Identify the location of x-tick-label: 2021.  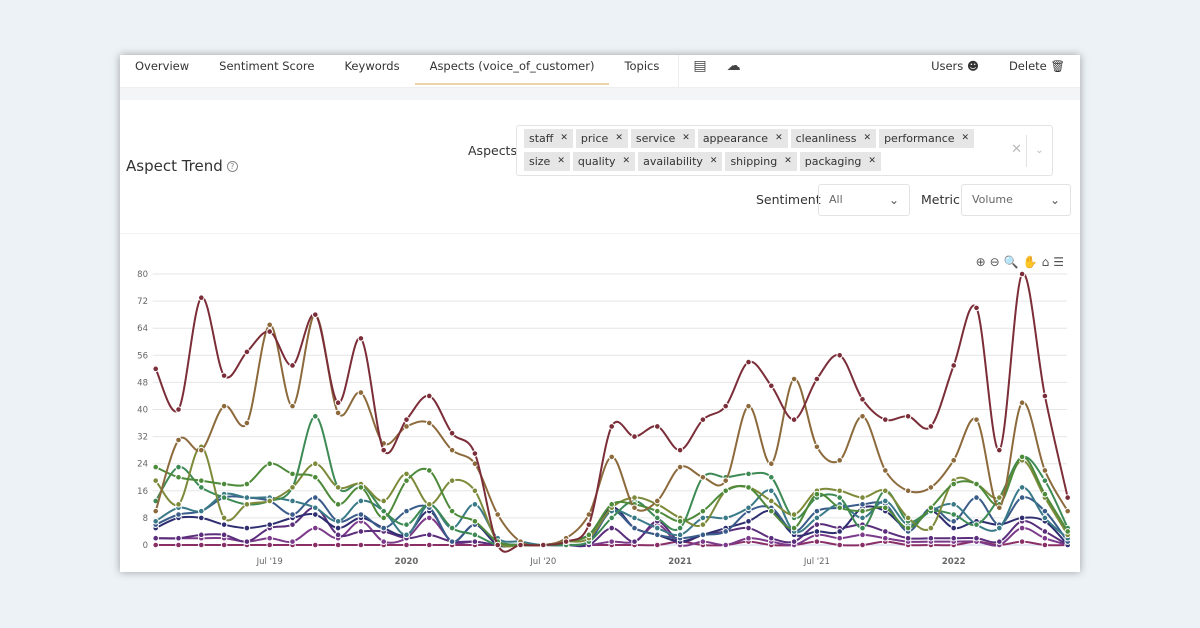
(680, 562).